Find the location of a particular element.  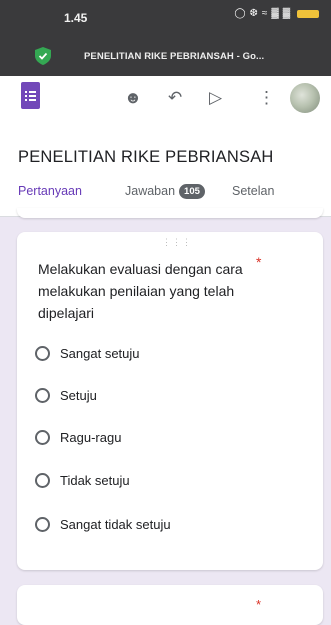

tab-jawaban: Jawaban 105 is located at coordinates (165, 191).